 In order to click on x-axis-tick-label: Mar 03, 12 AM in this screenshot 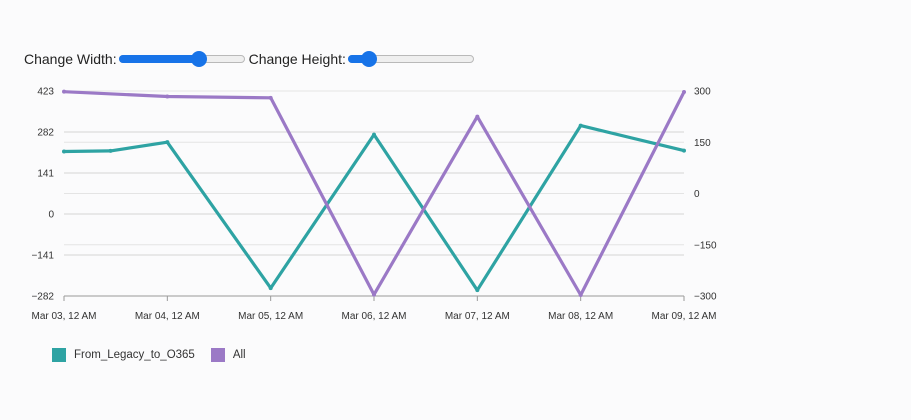, I will do `click(63, 316)`.